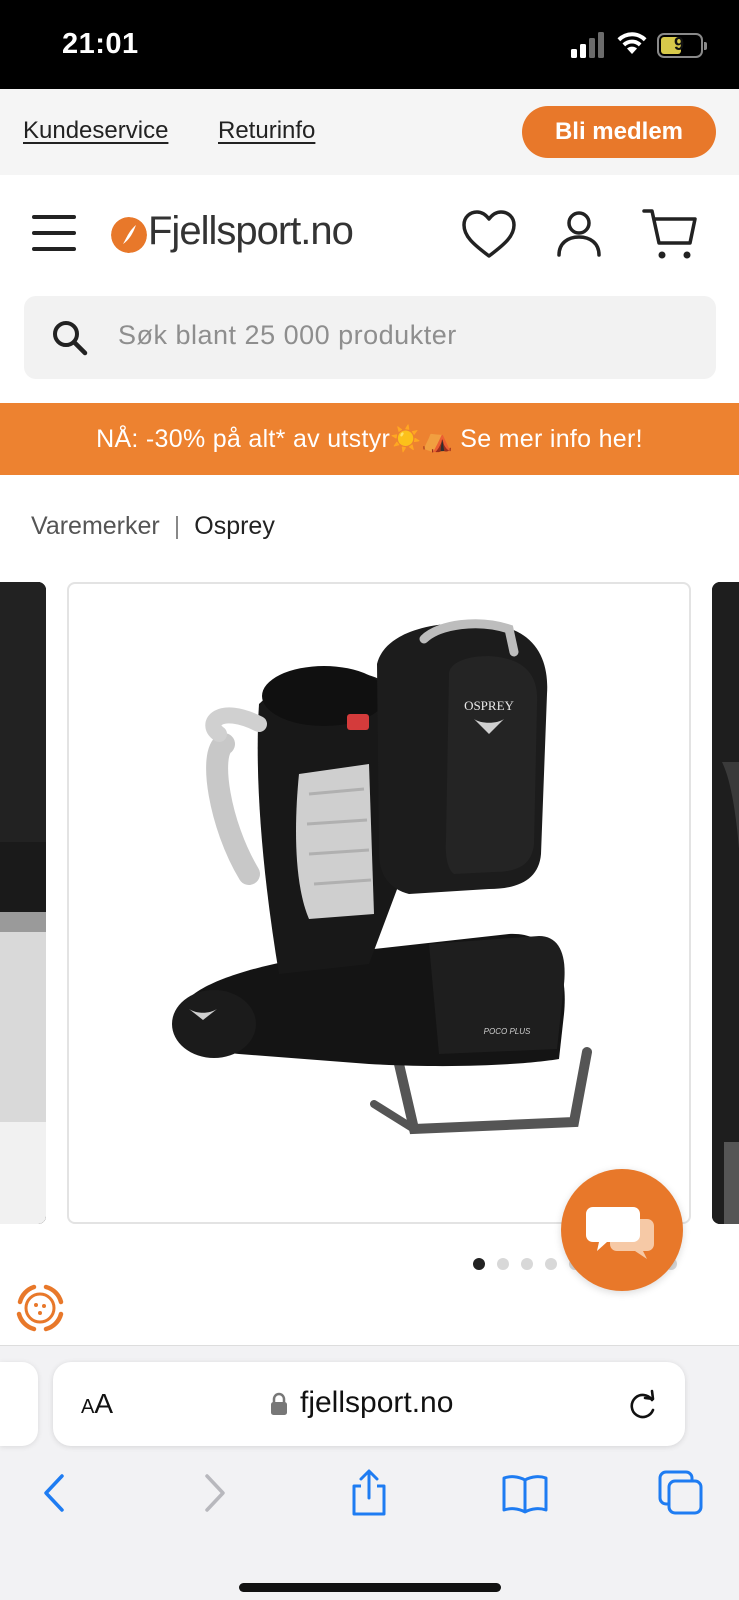 This screenshot has width=739, height=1600. What do you see at coordinates (97, 1404) in the screenshot?
I see `text-size-button: AA` at bounding box center [97, 1404].